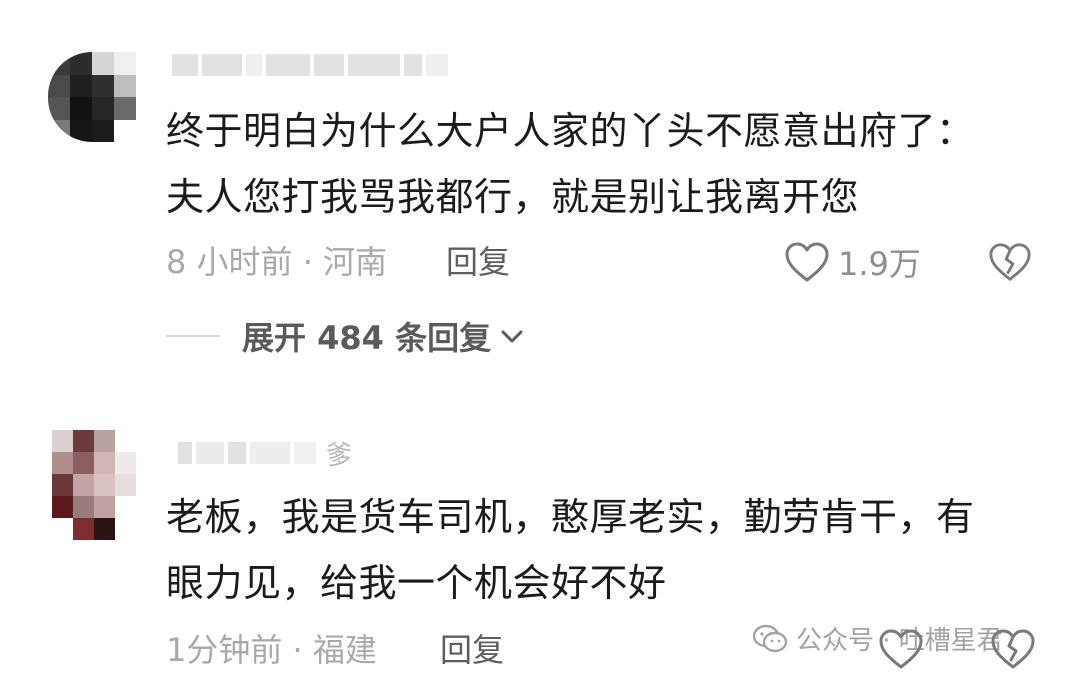 This screenshot has height=681, width=1080. I want to click on comment-text-line: 眼力见，给我一个机会好不好, so click(416, 583).